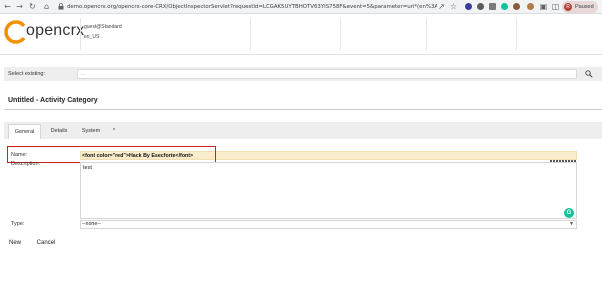 This screenshot has height=283, width=602. I want to click on tab-strip: General Details System *, so click(303, 130).